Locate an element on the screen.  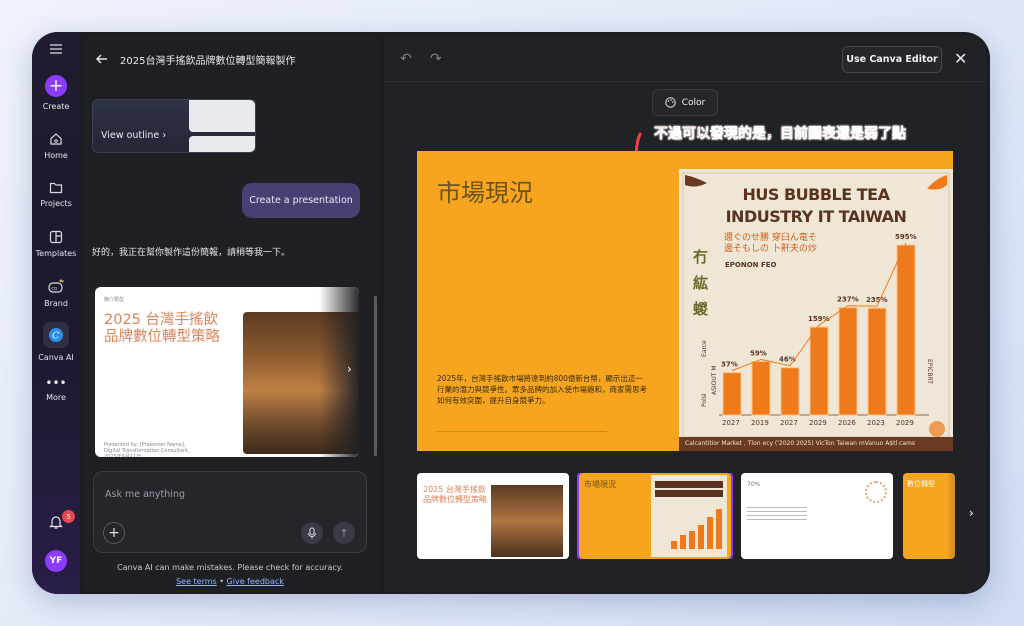
use-canva-editor-button: Use Canva Editor is located at coordinates (892, 59).